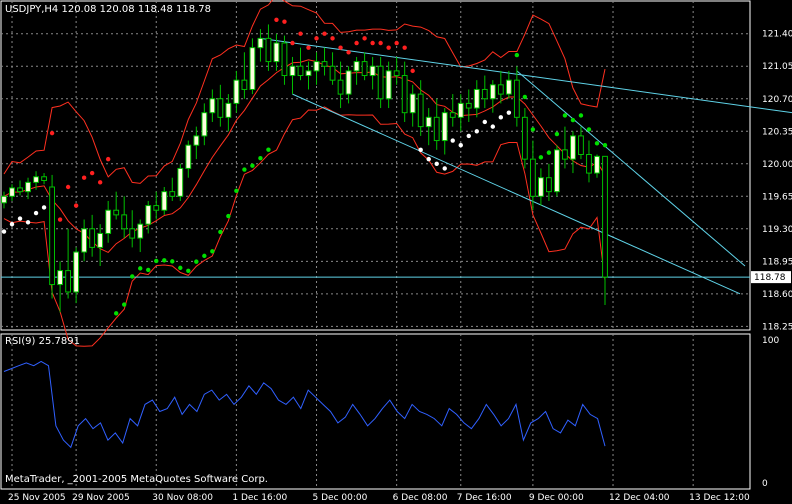  What do you see at coordinates (101, 498) in the screenshot?
I see `time-tick-label: 29 Nov 2005` at bounding box center [101, 498].